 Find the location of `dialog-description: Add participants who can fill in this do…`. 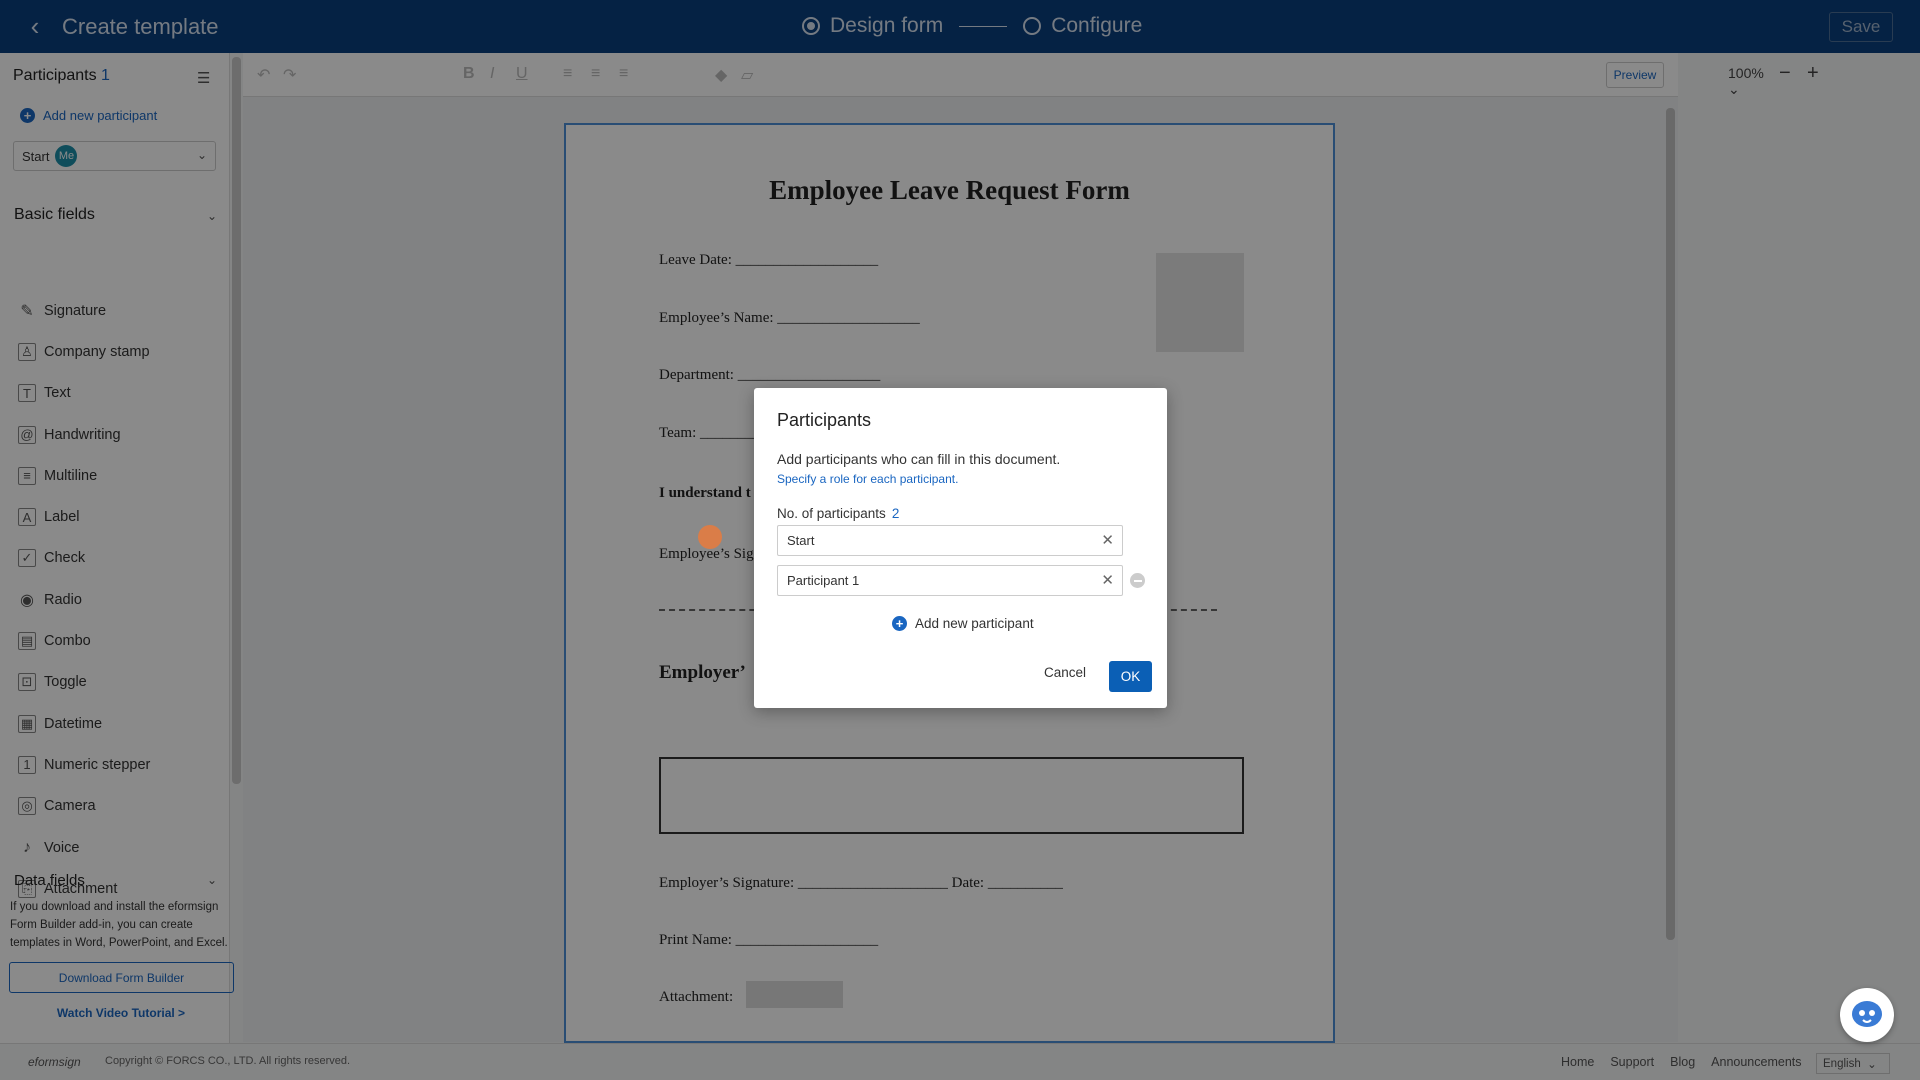

dialog-description: Add participants who can fill in this do… is located at coordinates (919, 459).